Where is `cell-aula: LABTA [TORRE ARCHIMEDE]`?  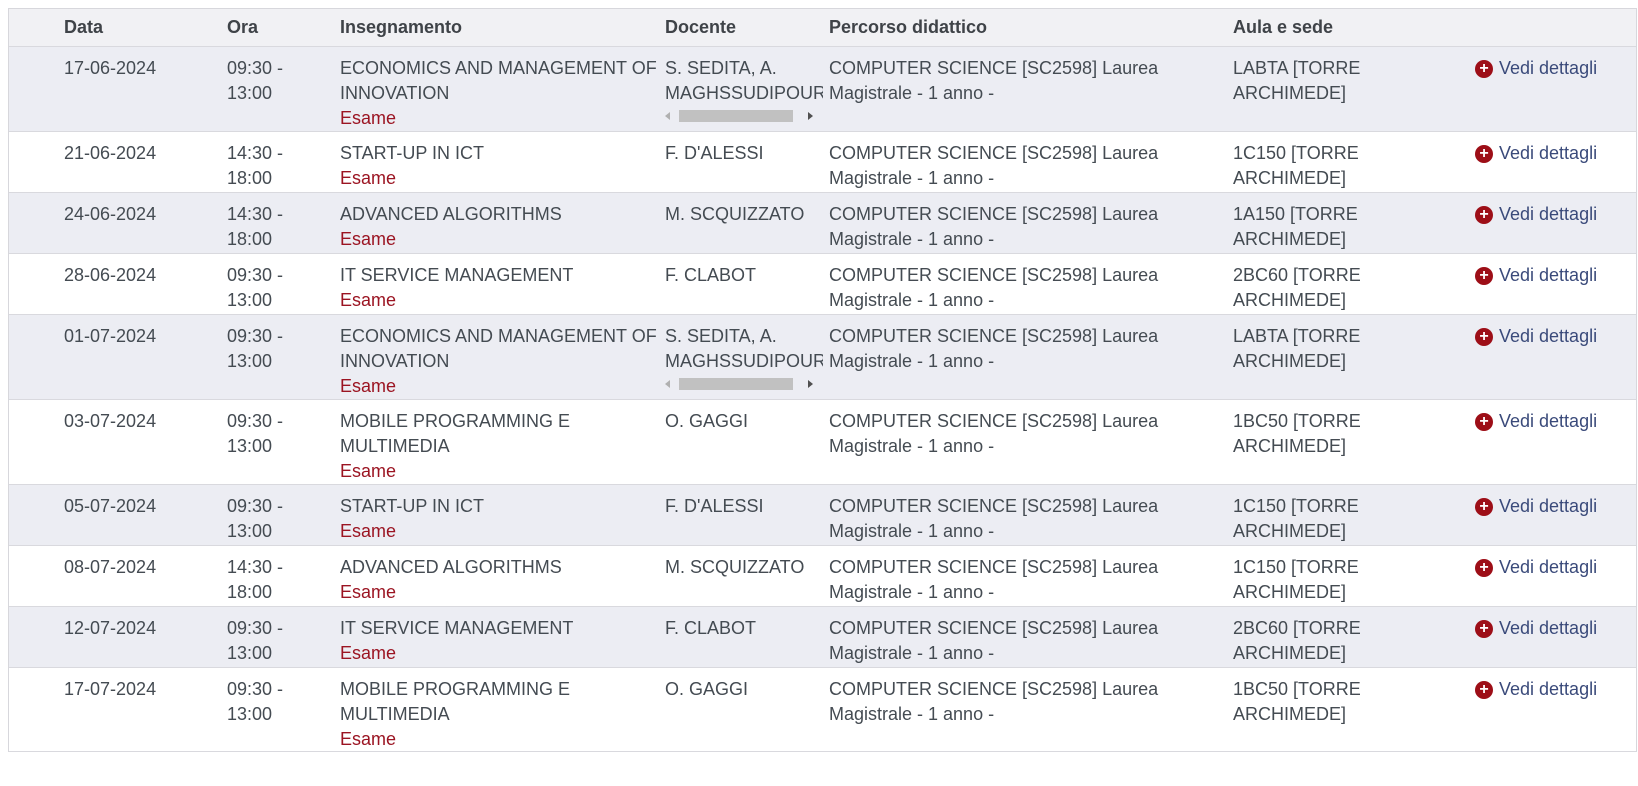
cell-aula: LABTA [TORRE ARCHIMEDE] is located at coordinates (1297, 80).